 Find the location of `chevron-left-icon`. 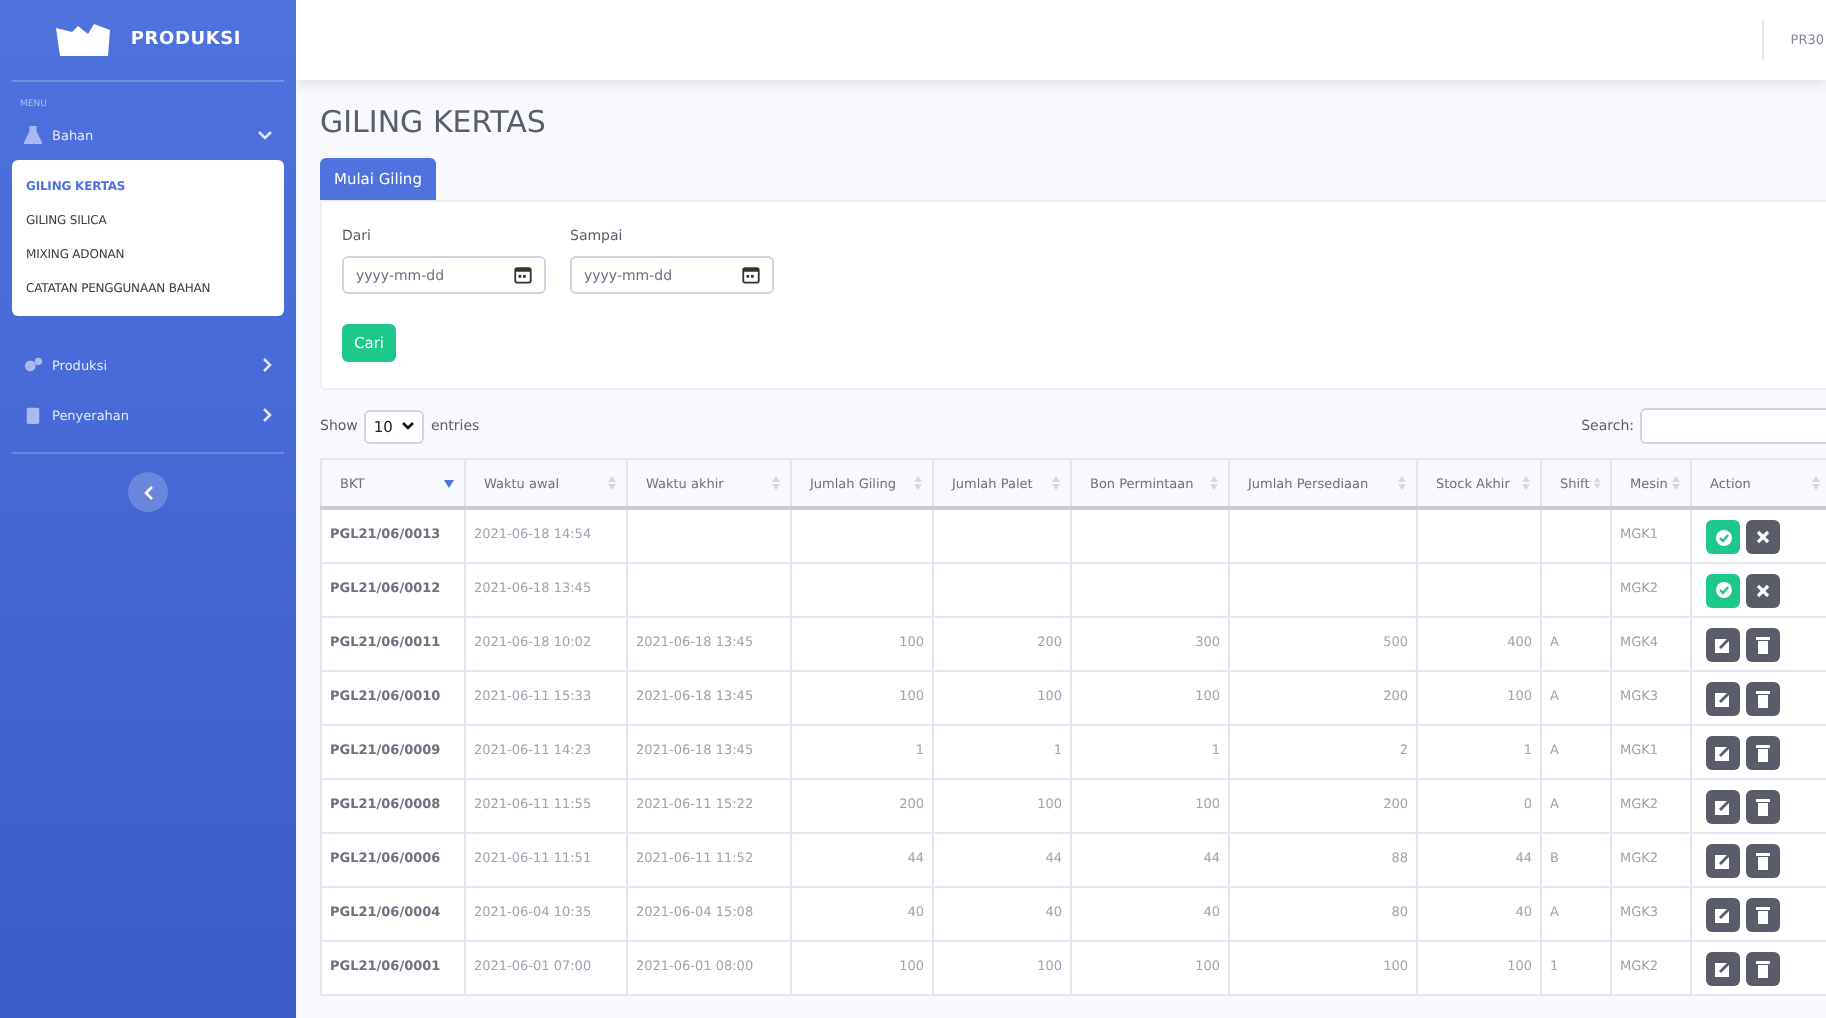

chevron-left-icon is located at coordinates (148, 492).